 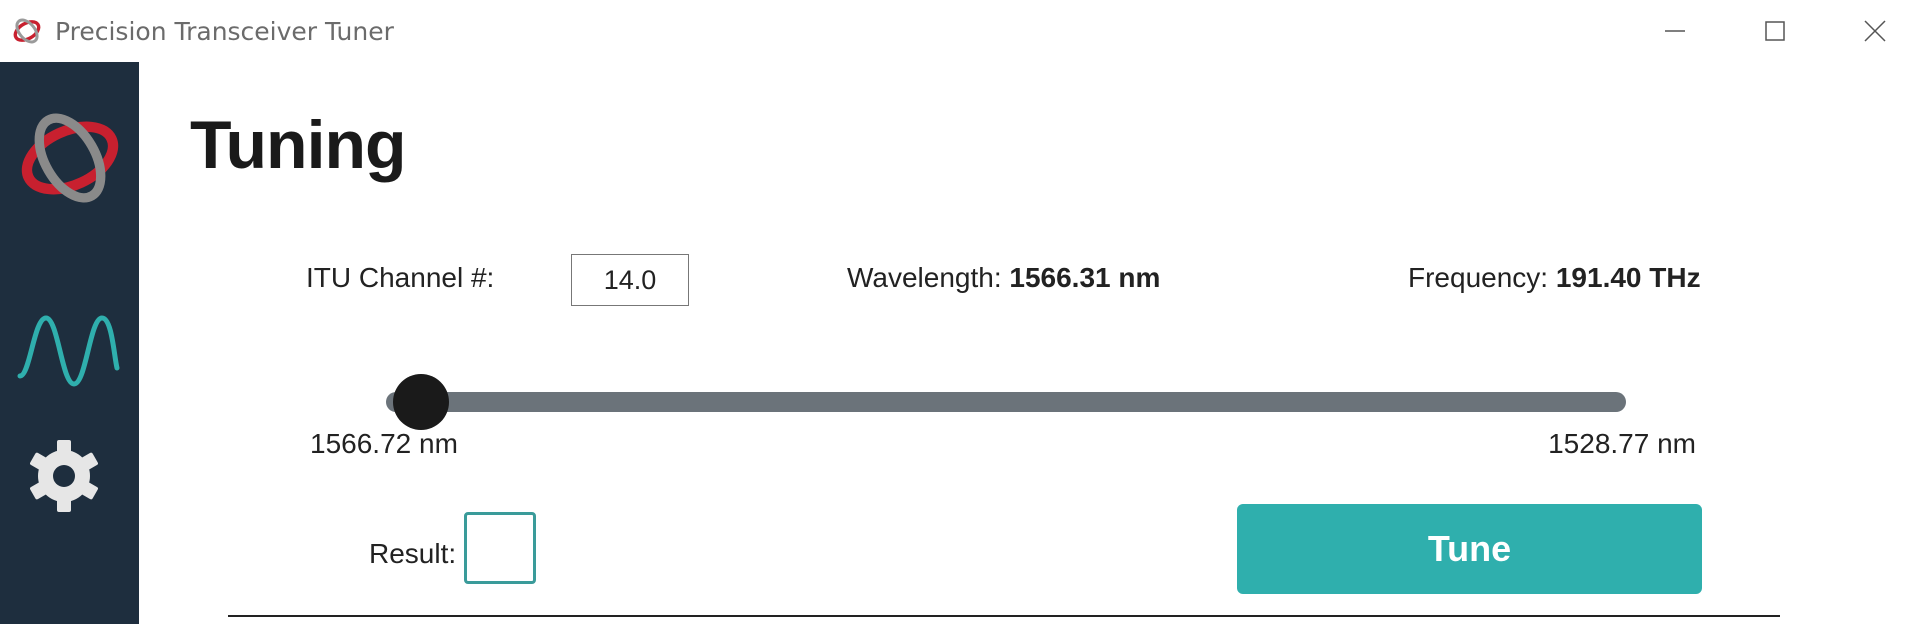 I want to click on frequency-value: 191.40 THz, so click(x=1628, y=277).